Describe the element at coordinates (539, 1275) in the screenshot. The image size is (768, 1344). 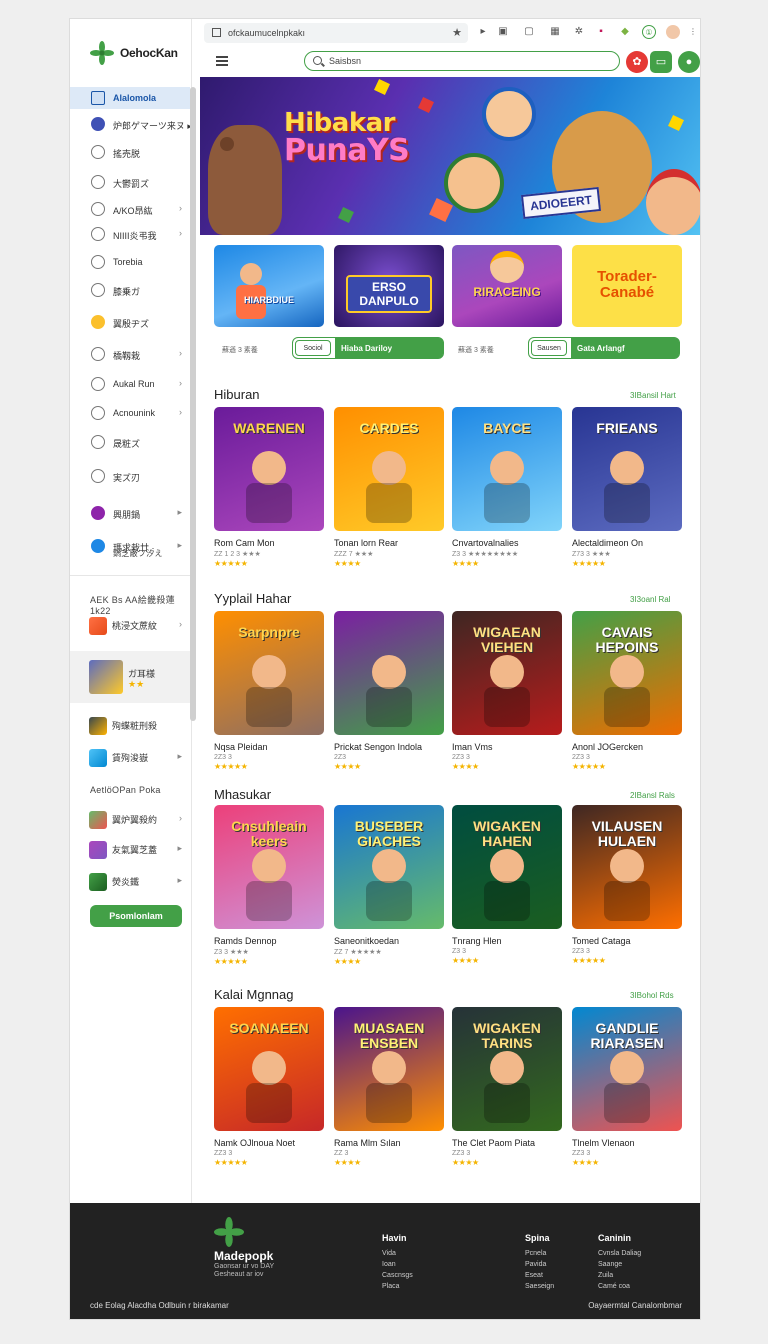
I see `footer-link: Eseat` at that location.